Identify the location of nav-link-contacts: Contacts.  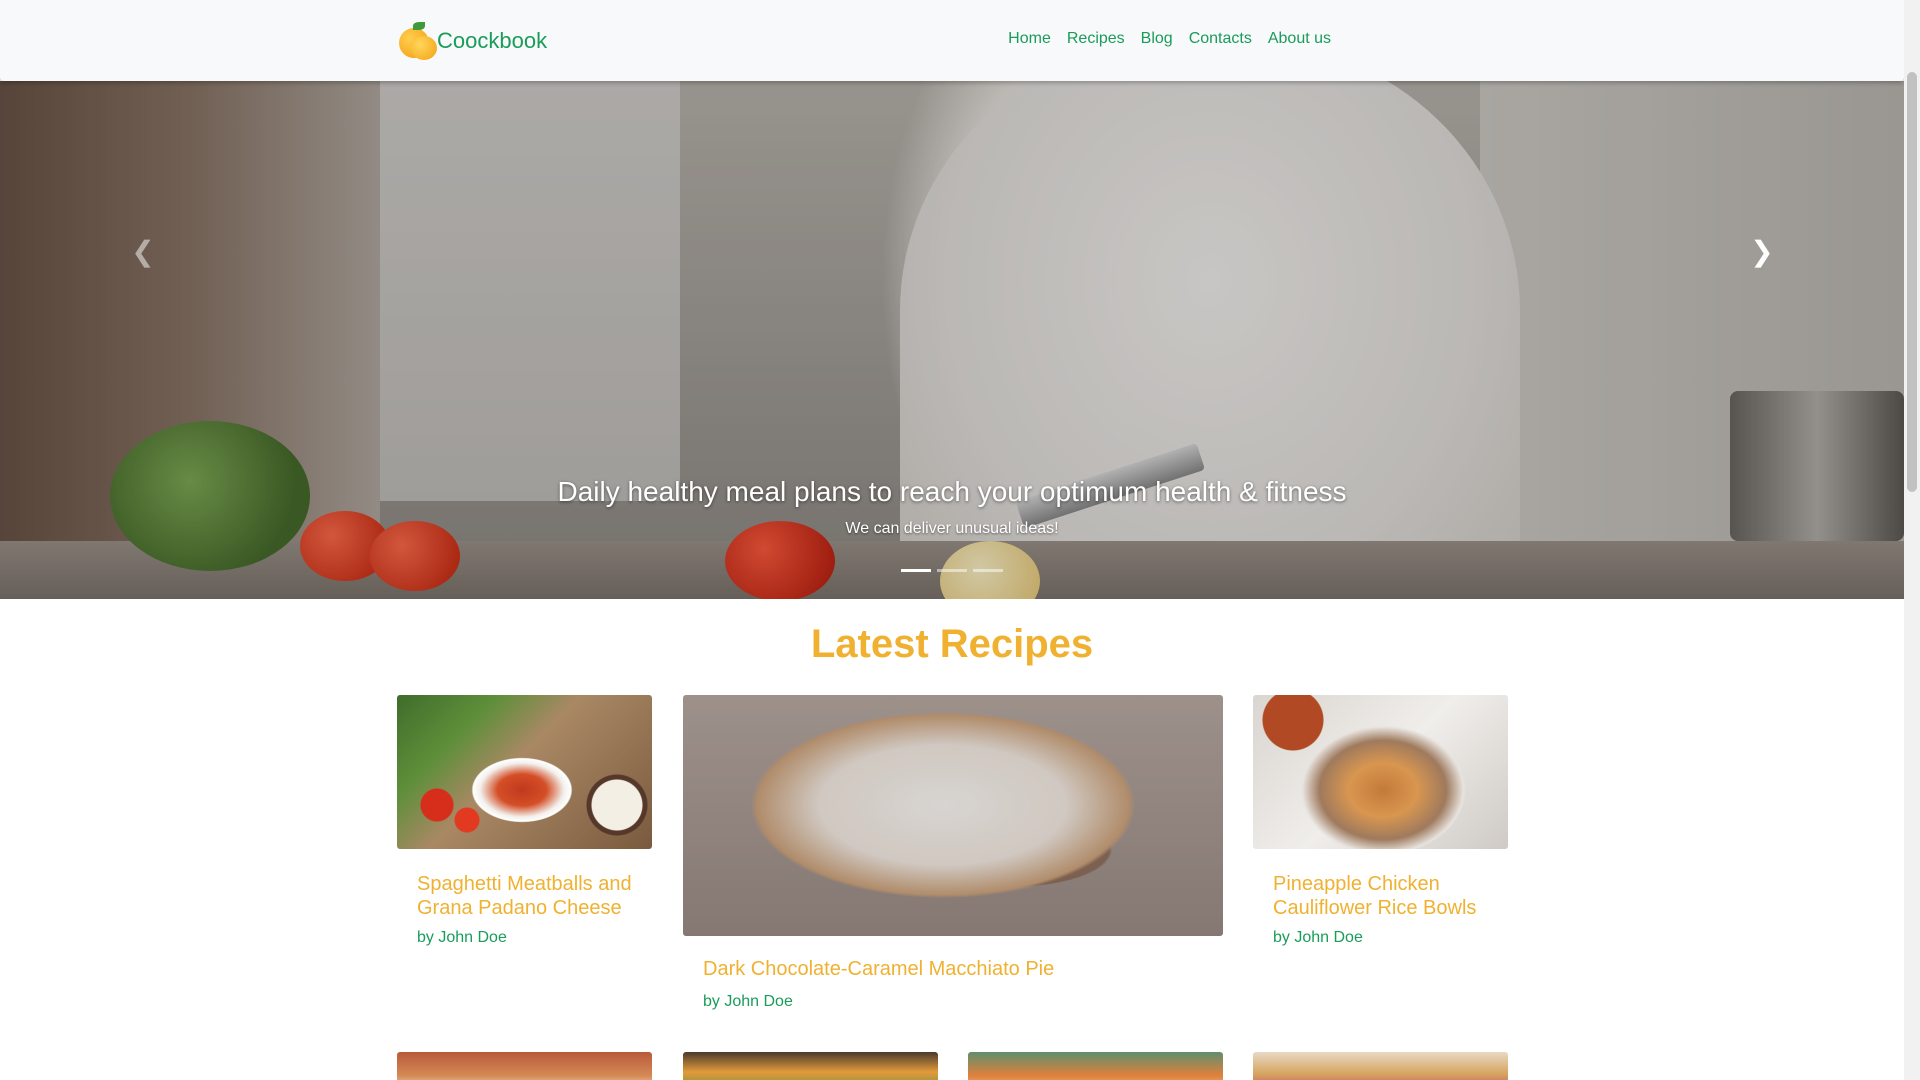
(1220, 39).